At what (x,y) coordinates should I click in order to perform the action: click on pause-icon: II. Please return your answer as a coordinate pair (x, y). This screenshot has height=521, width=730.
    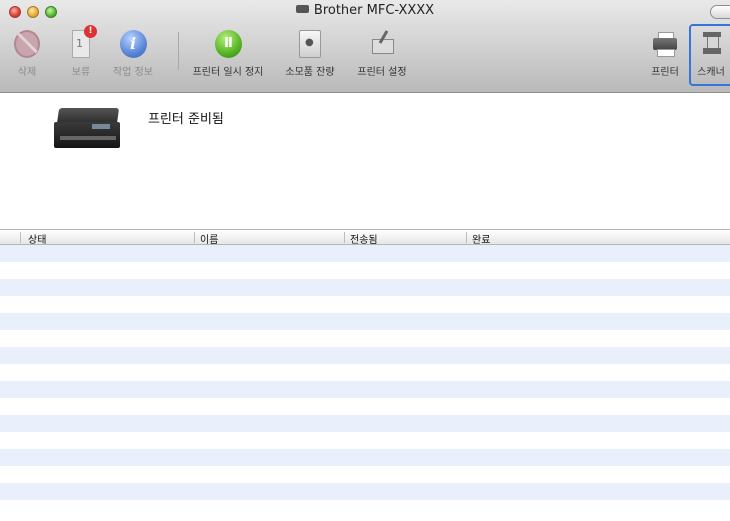
    Looking at the image, I should click on (228, 44).